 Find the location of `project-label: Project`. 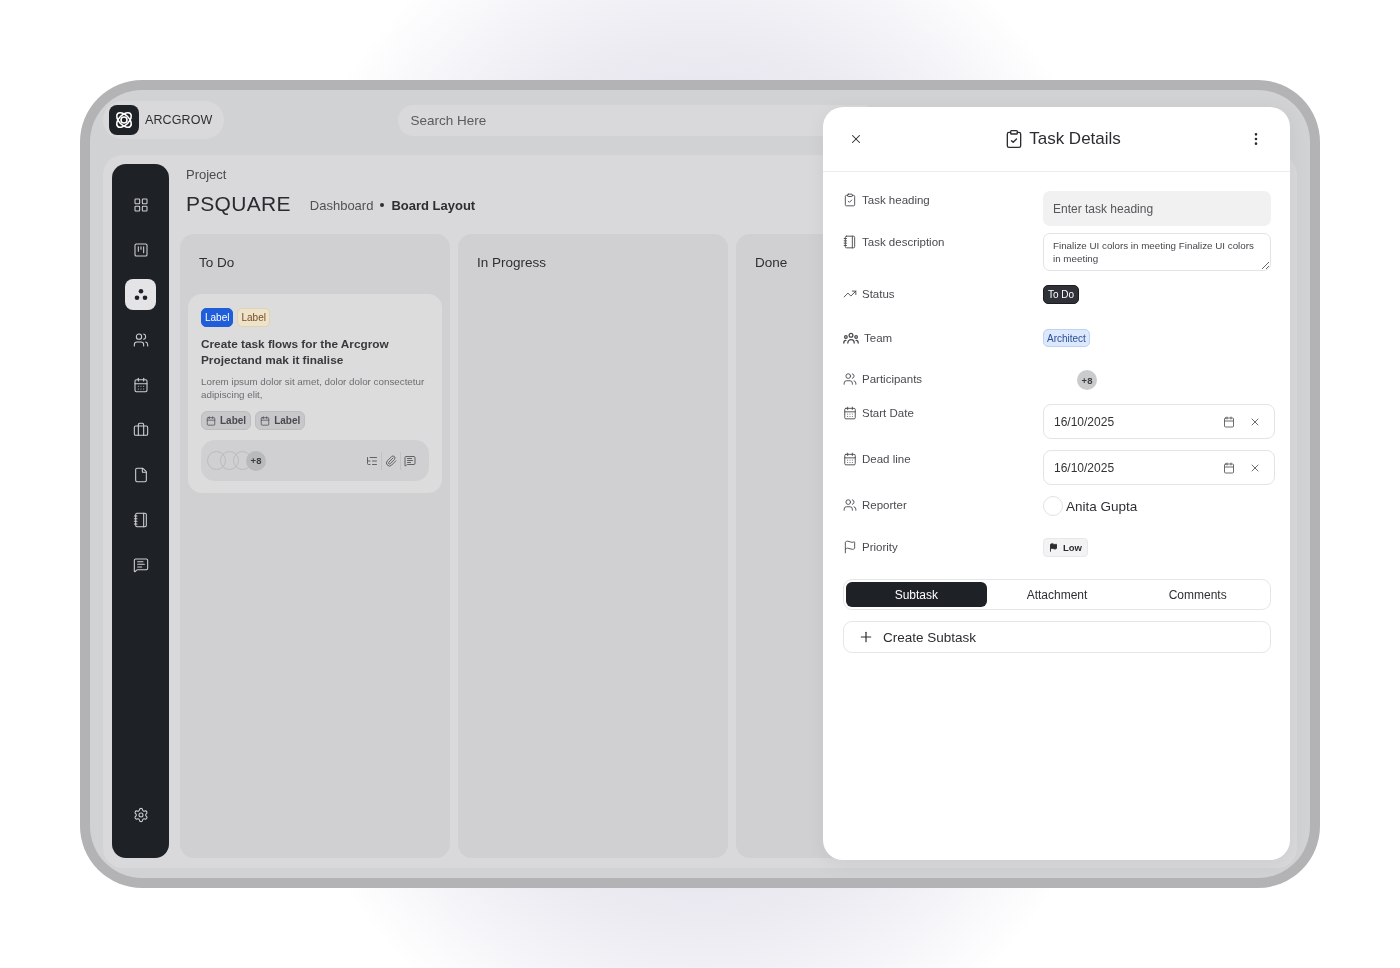

project-label: Project is located at coordinates (206, 175).